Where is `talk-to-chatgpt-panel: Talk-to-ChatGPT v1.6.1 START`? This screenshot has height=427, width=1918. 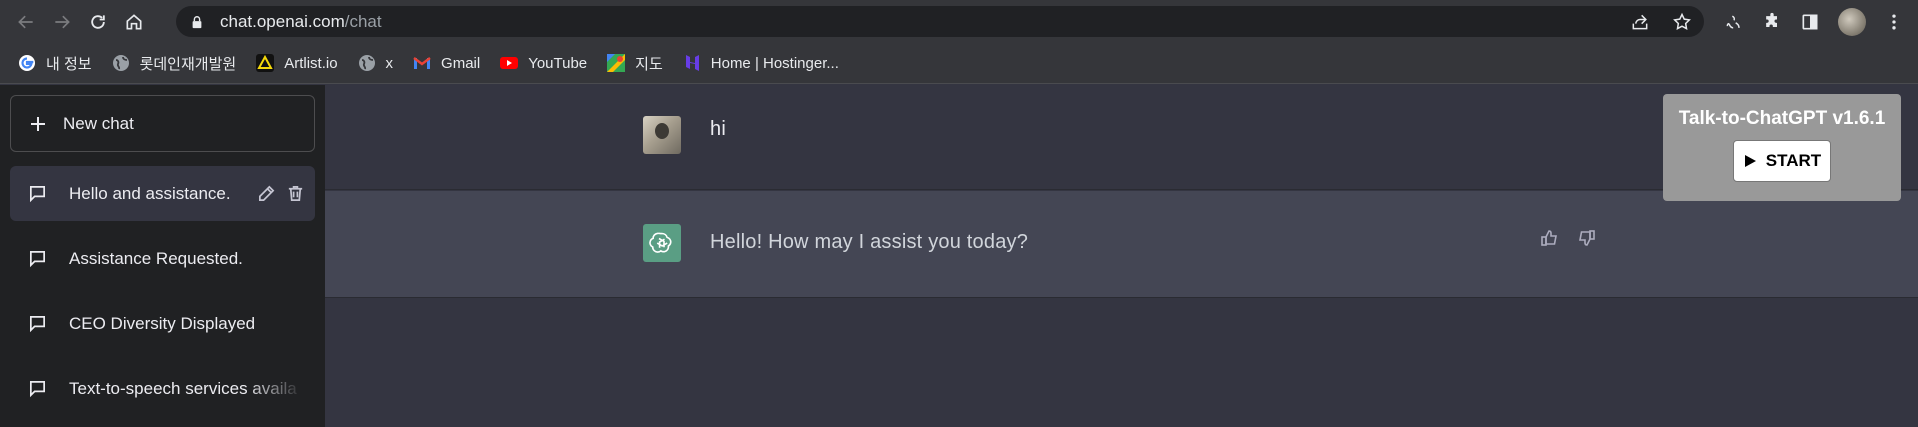
talk-to-chatgpt-panel: Talk-to-ChatGPT v1.6.1 START is located at coordinates (1782, 147).